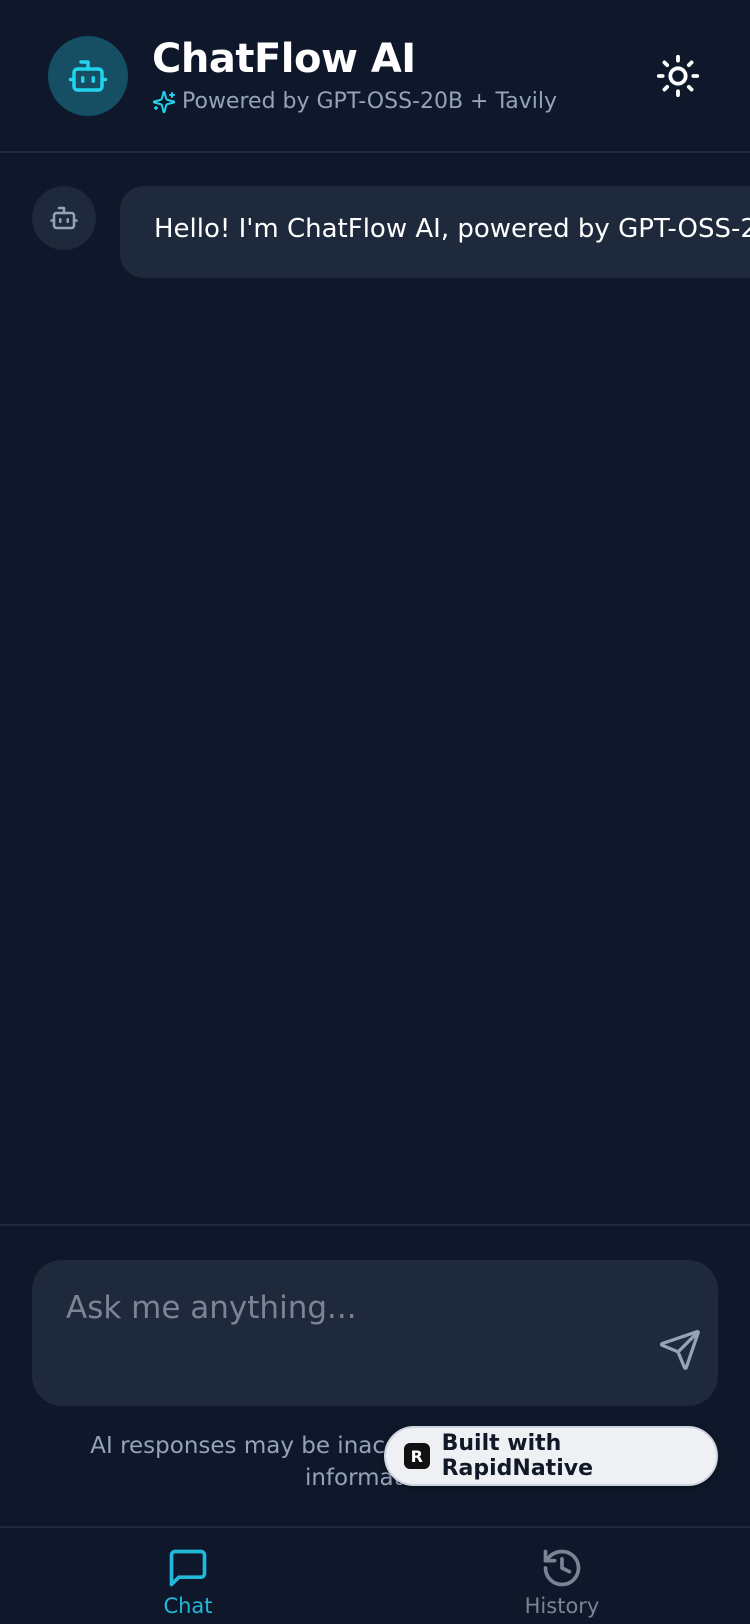 The height and width of the screenshot is (1624, 750). I want to click on sun-icon, so click(678, 76).